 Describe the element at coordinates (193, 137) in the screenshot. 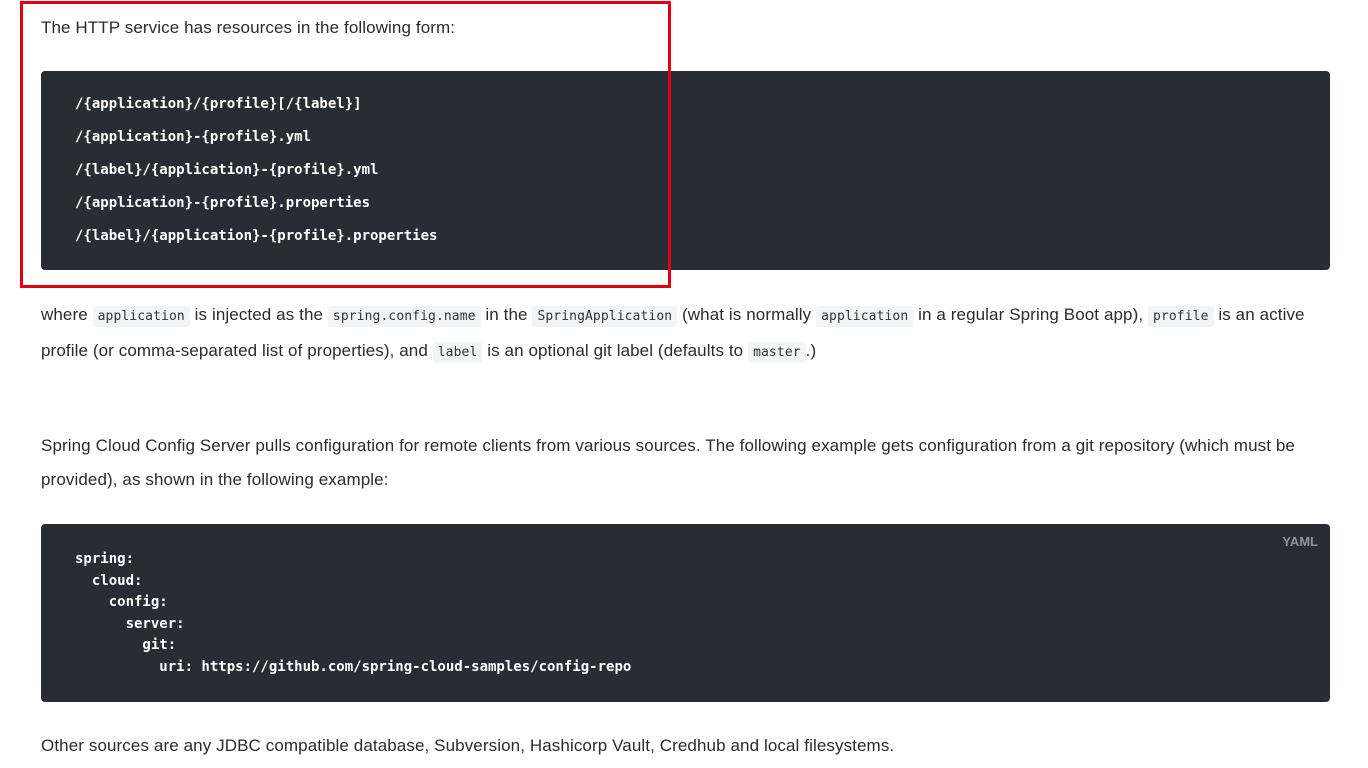

I see `code-line: /{application}-{profile}.yml` at that location.